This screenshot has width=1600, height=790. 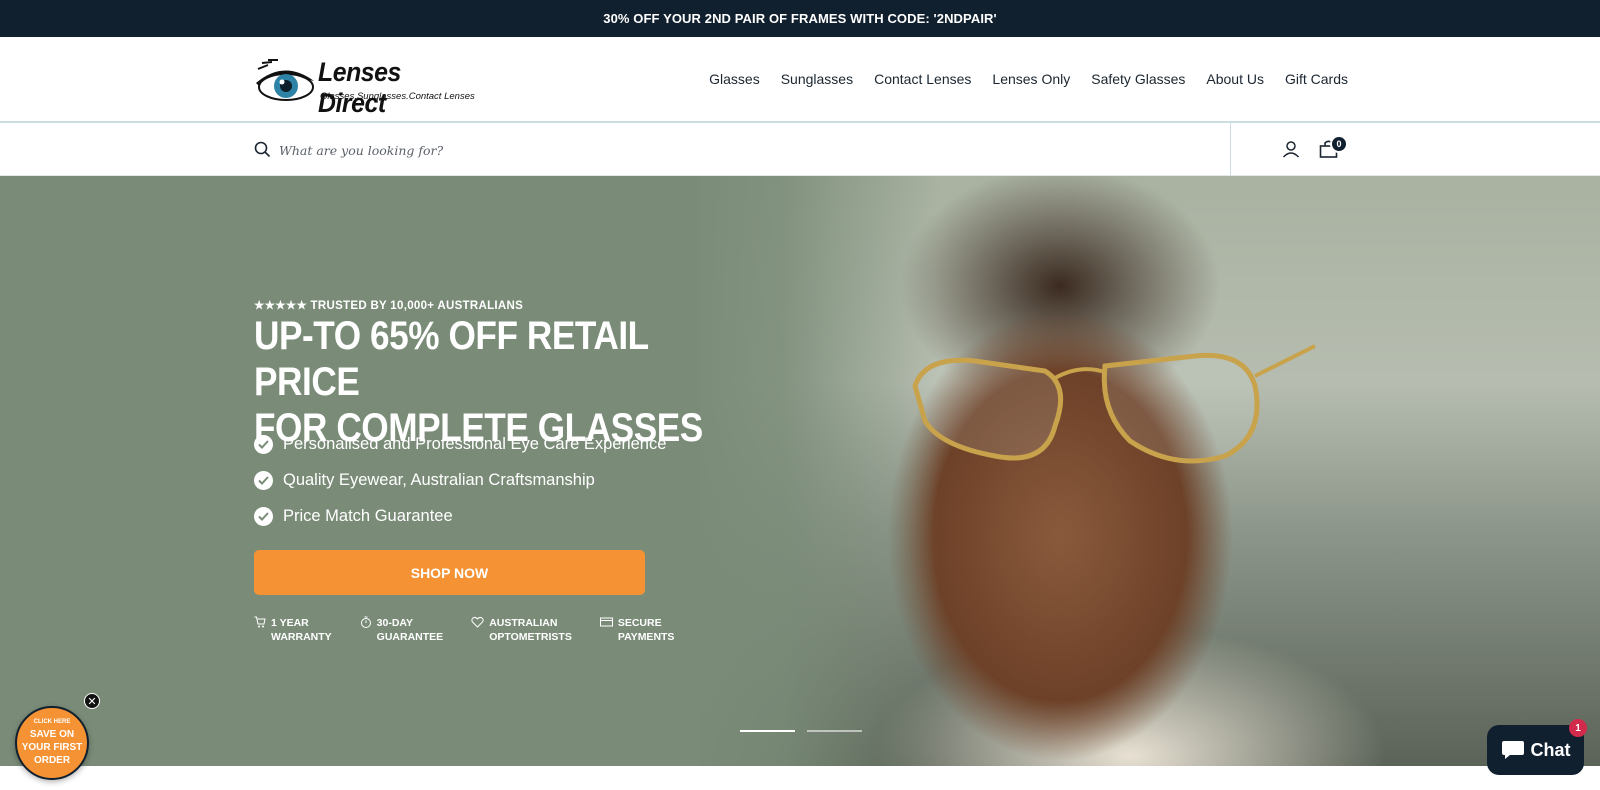 What do you see at coordinates (530, 637) in the screenshot?
I see `badge-line: OPTOMETRISTS` at bounding box center [530, 637].